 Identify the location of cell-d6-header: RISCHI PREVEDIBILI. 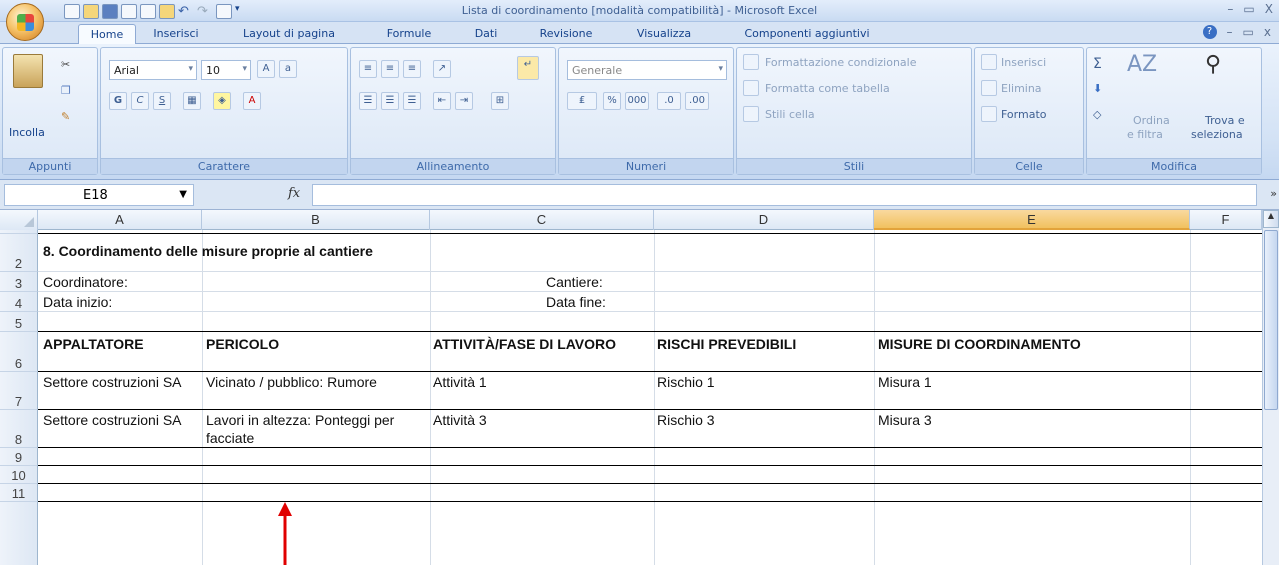
(726, 344).